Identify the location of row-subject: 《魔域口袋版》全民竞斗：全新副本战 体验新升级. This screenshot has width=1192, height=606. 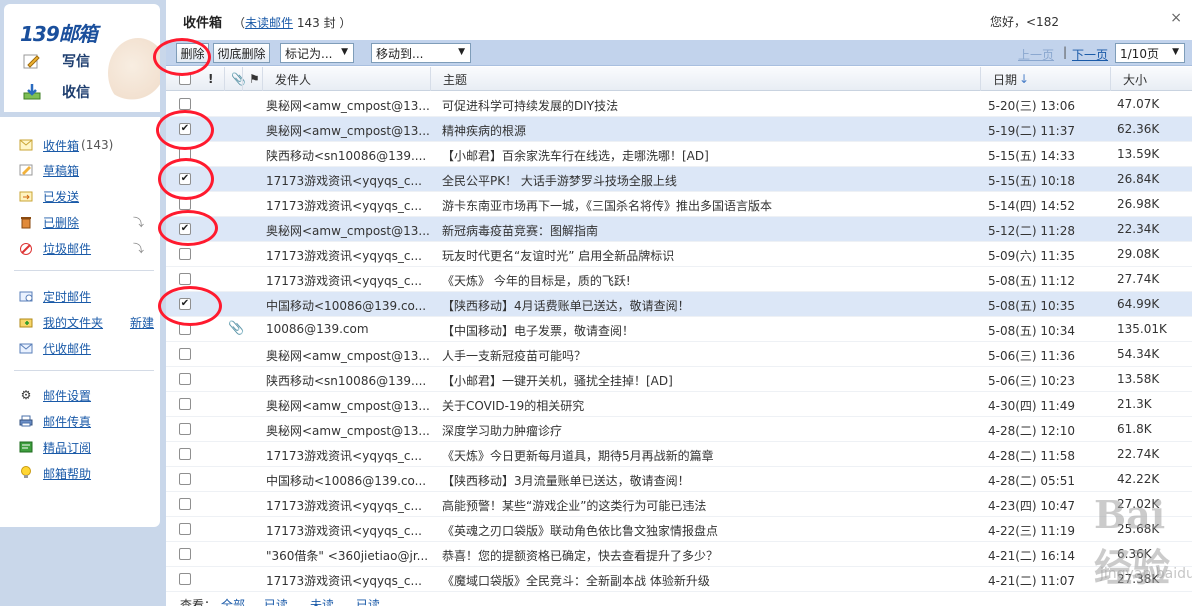
(707, 580).